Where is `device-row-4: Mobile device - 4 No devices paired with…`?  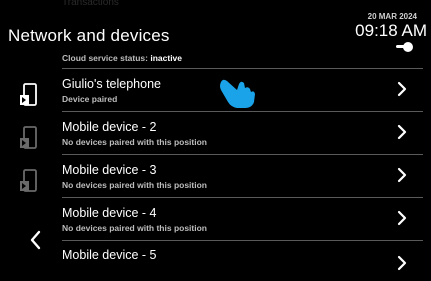 device-row-4: Mobile device - 4 No devices paired with… is located at coordinates (215, 218).